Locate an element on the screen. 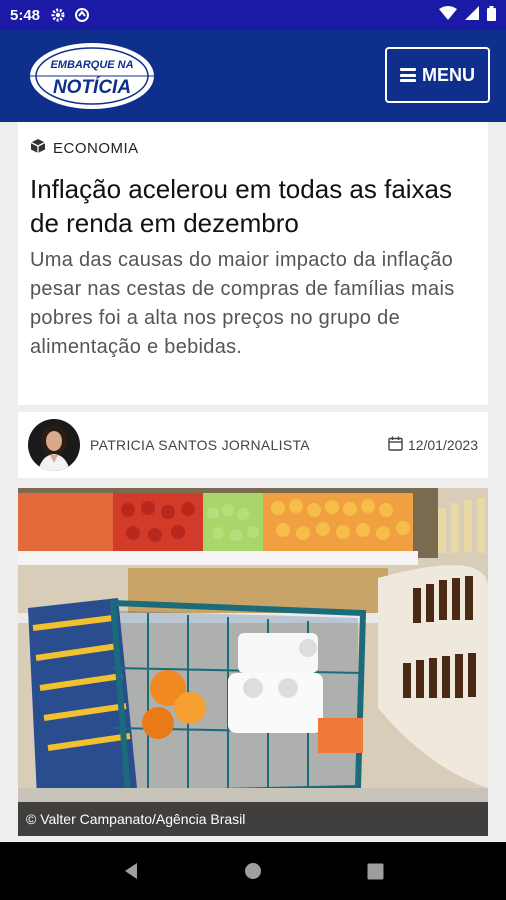 The width and height of the screenshot is (506, 900). recents-button is located at coordinates (375, 871).